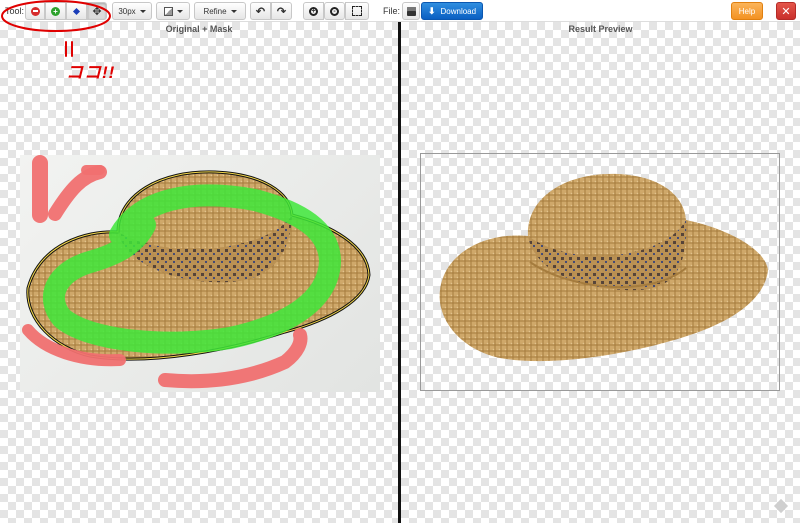 The height and width of the screenshot is (523, 800). I want to click on tool-label: Tool:, so click(15, 11).